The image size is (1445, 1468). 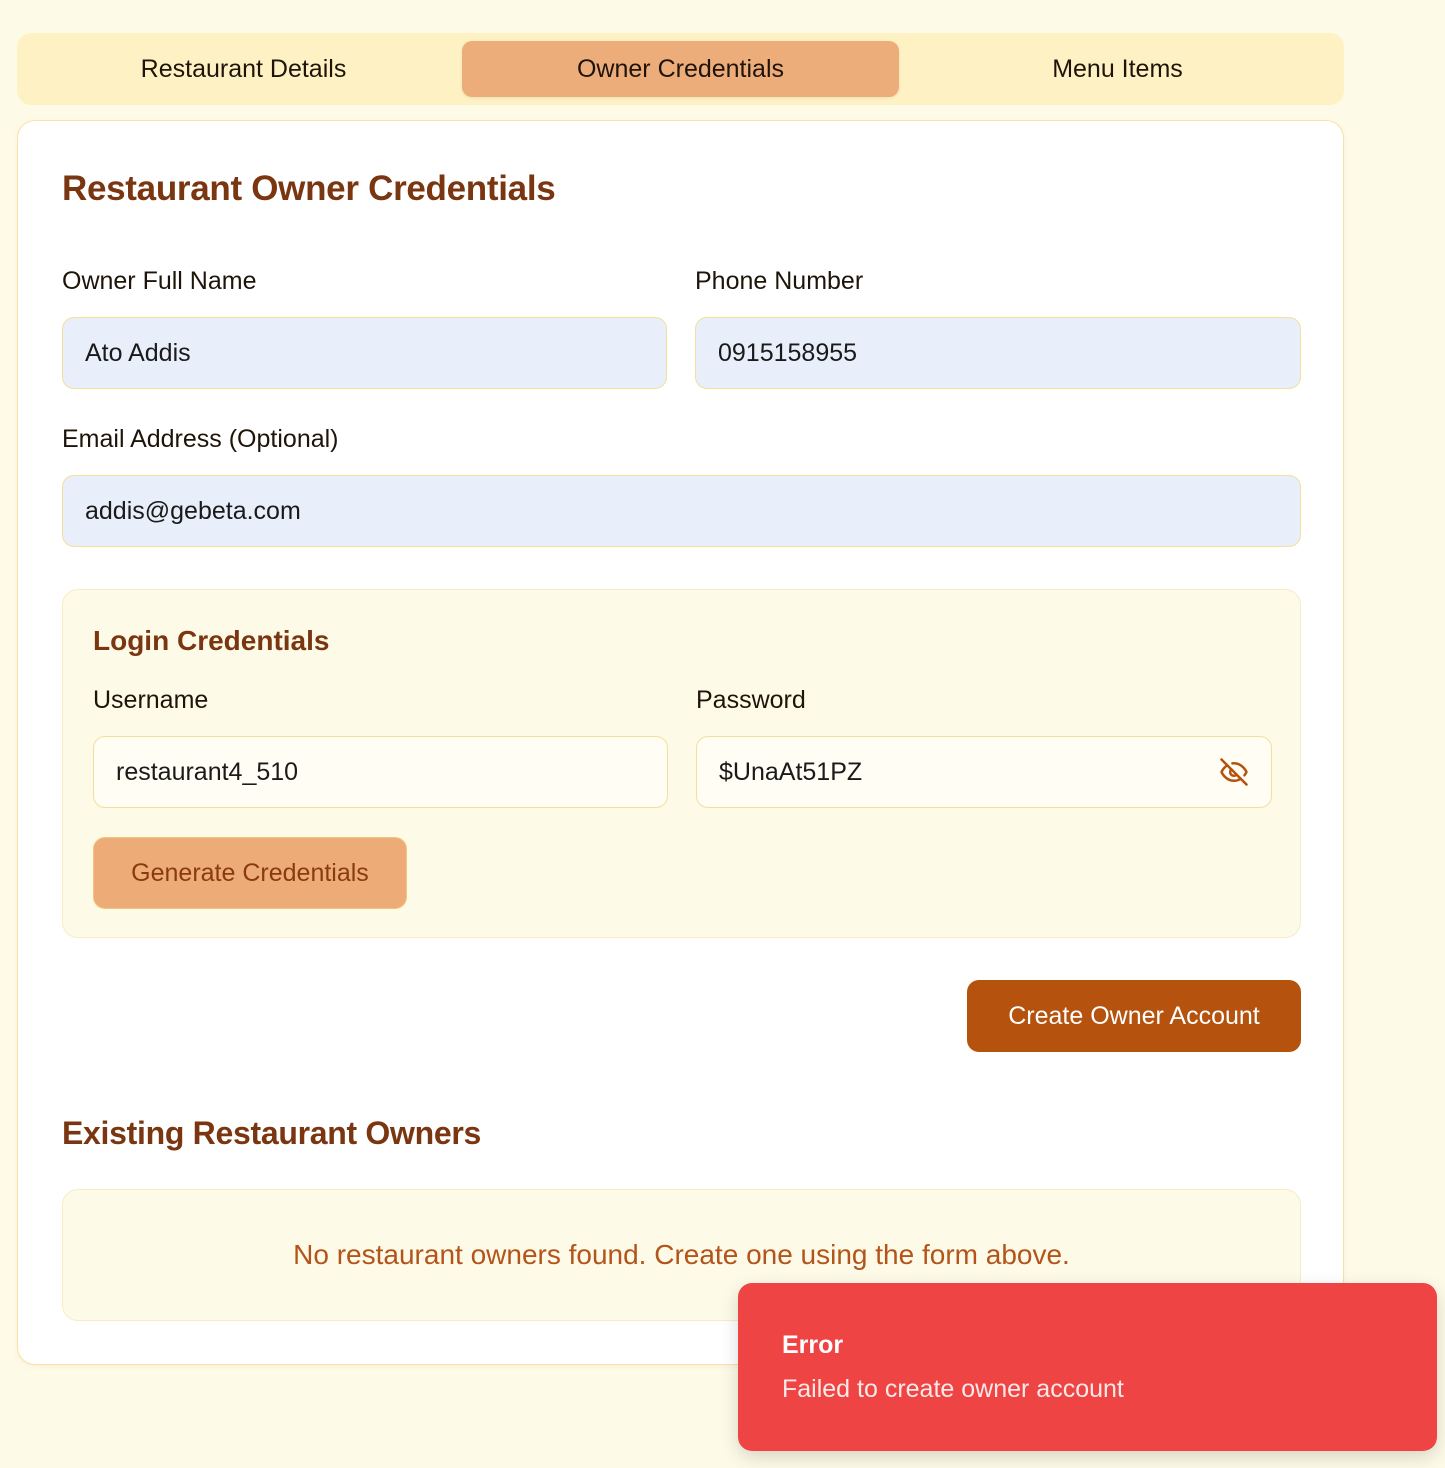 I want to click on error-toast: Error Failed to create owner account, so click(x=1087, y=1367).